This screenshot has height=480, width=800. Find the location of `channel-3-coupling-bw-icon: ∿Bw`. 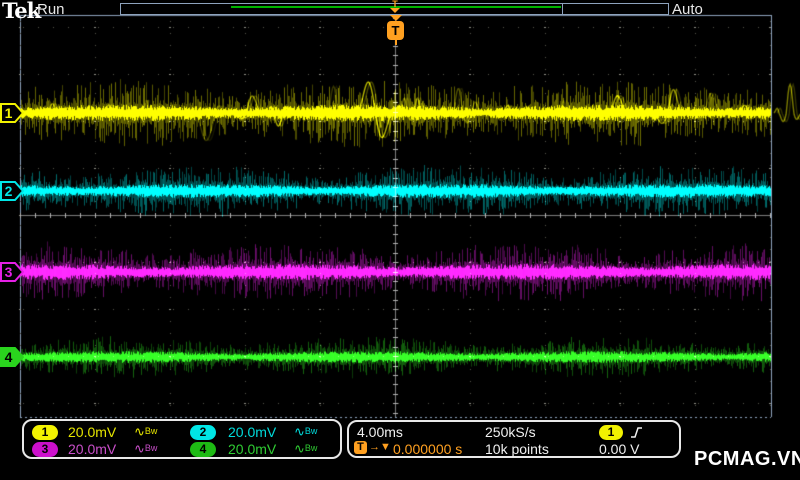

channel-3-coupling-bw-icon: ∿Bw is located at coordinates (146, 448).